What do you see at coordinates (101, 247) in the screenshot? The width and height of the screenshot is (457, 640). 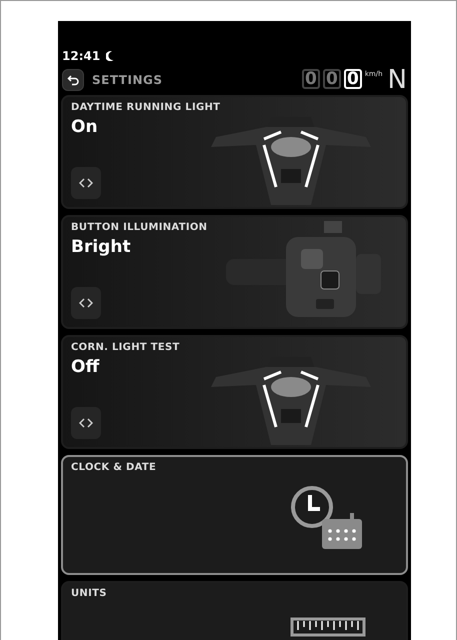 I see `setting-value: Bright` at bounding box center [101, 247].